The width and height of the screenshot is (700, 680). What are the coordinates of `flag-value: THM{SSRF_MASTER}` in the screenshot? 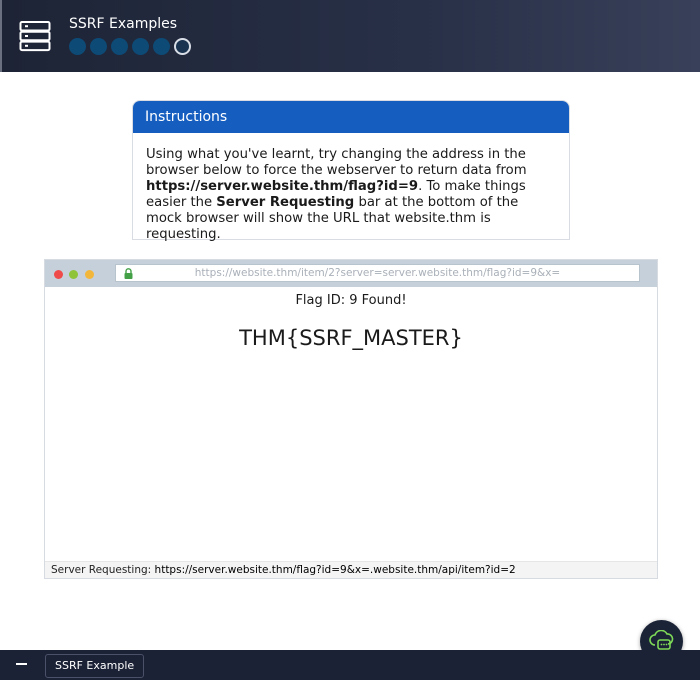 It's located at (351, 338).